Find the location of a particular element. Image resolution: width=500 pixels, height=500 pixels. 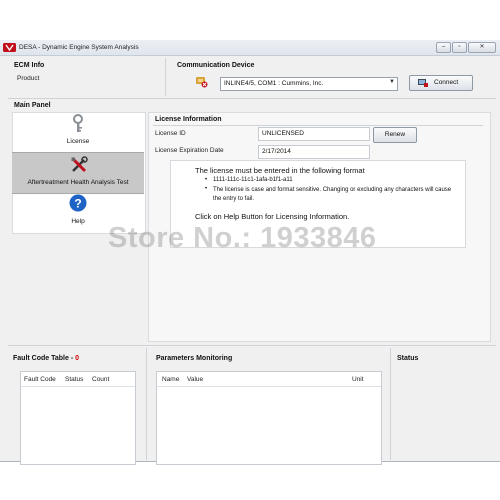

close-button: ✕ is located at coordinates (482, 47).